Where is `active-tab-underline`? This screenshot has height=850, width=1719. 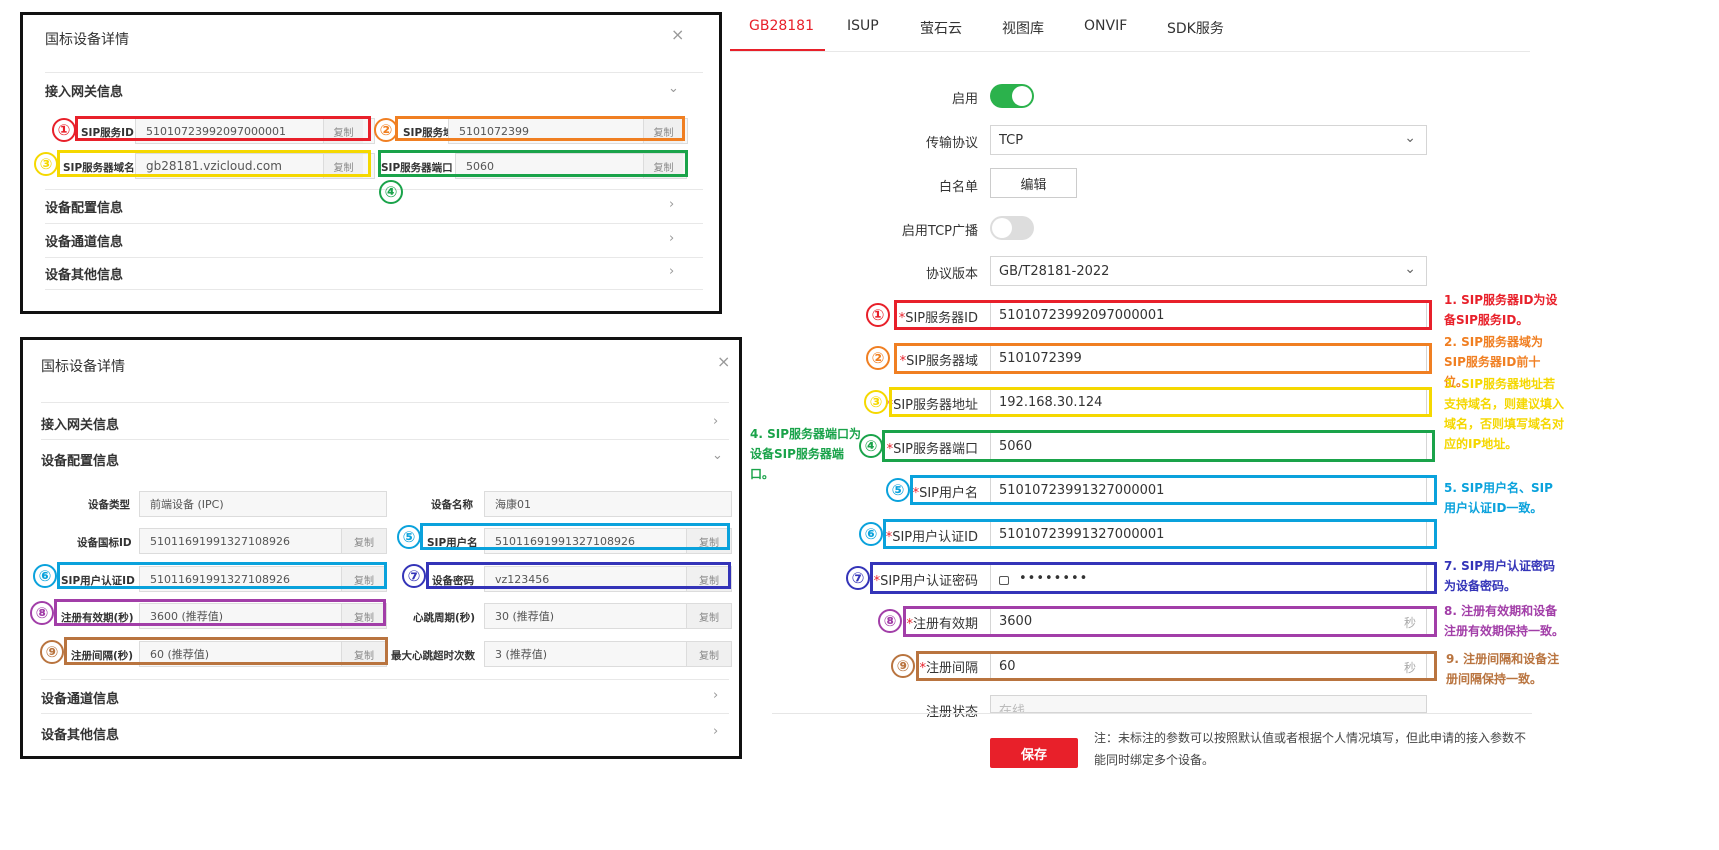 active-tab-underline is located at coordinates (777, 50).